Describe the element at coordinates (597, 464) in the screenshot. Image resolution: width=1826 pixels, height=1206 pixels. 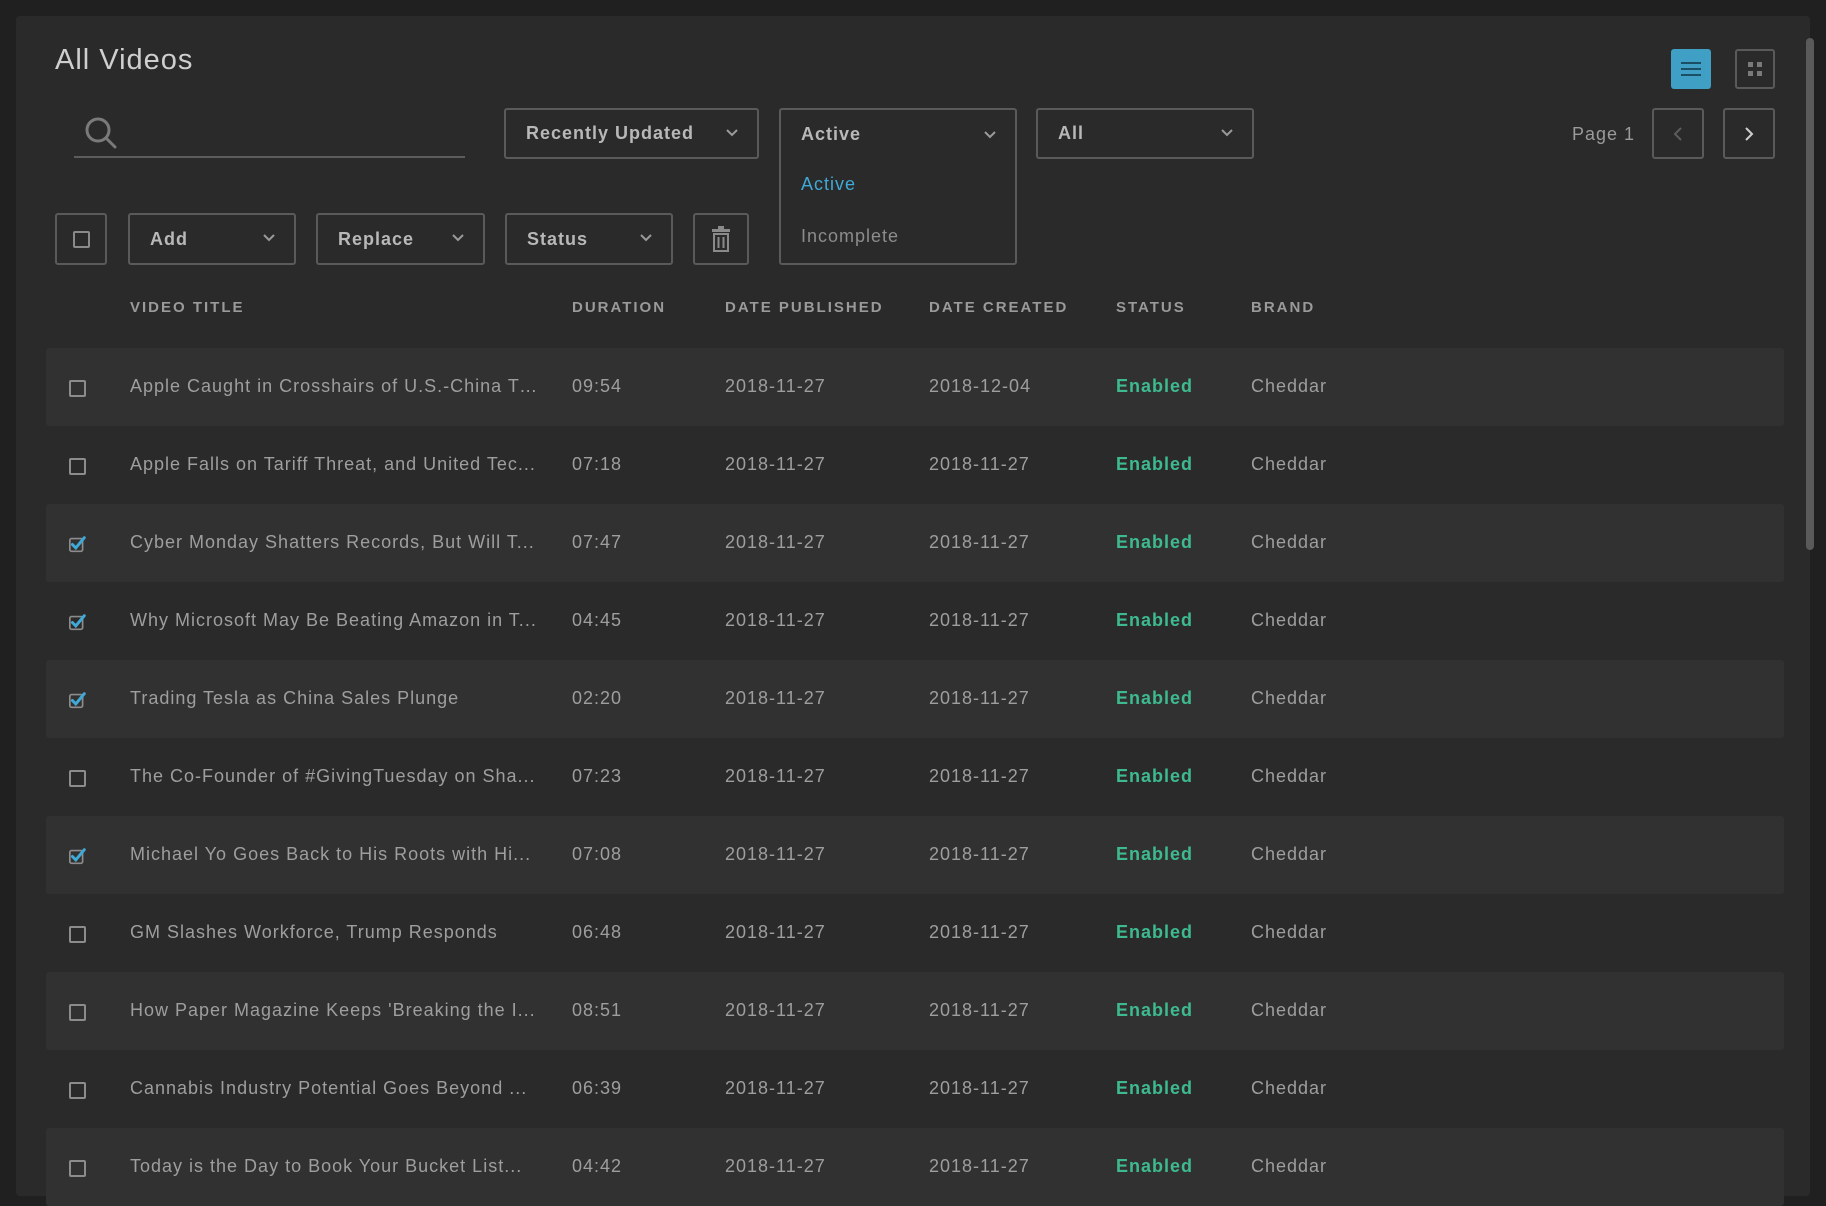
I see `video-duration: 07:18` at that location.